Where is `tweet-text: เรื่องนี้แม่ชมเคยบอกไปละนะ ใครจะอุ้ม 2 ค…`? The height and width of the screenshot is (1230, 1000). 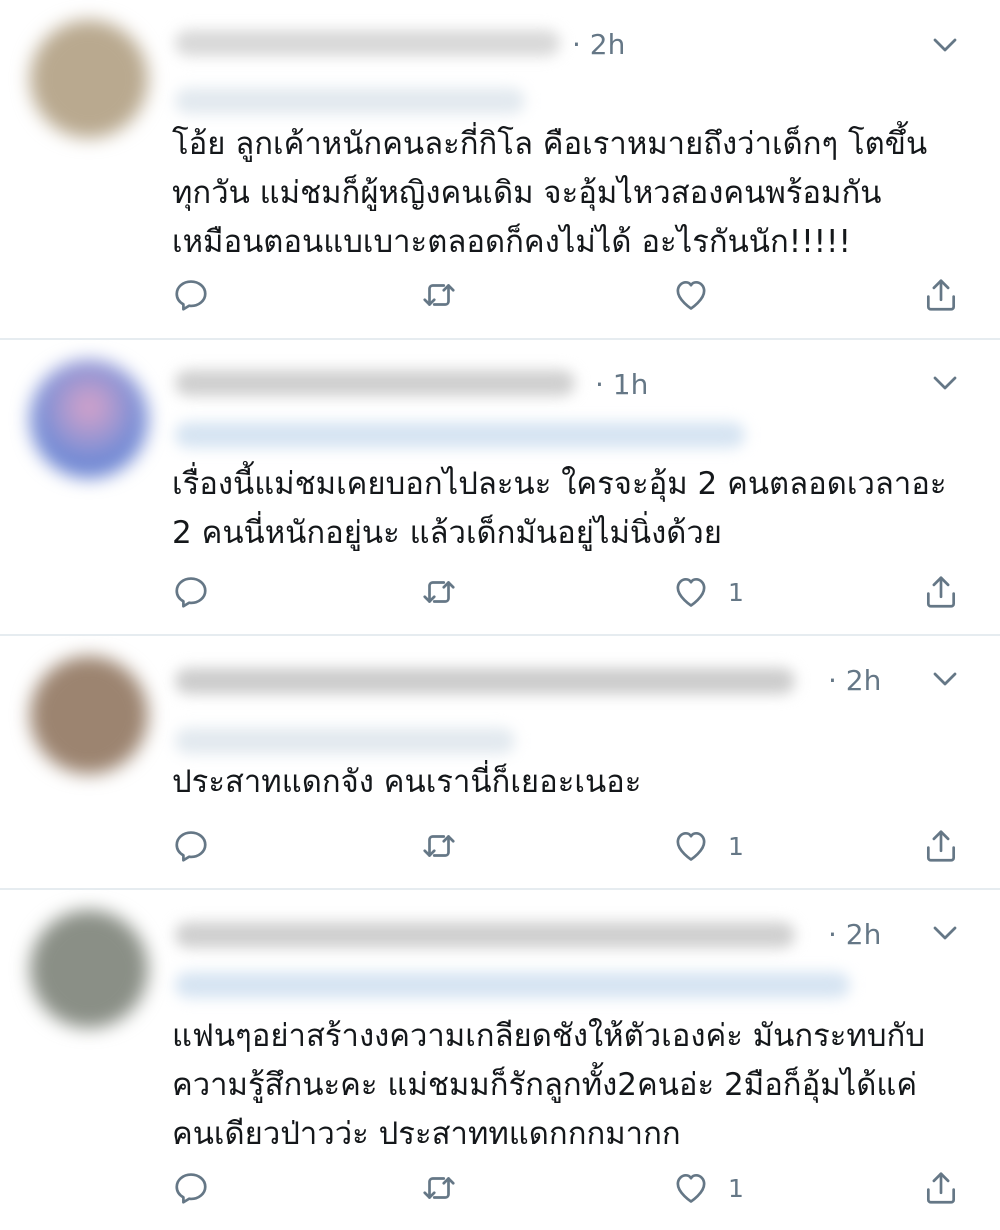 tweet-text: เรื่องนี้แม่ชมเคยบอกไปละนะ ใครจะอุ้ม 2 ค… is located at coordinates (559, 508).